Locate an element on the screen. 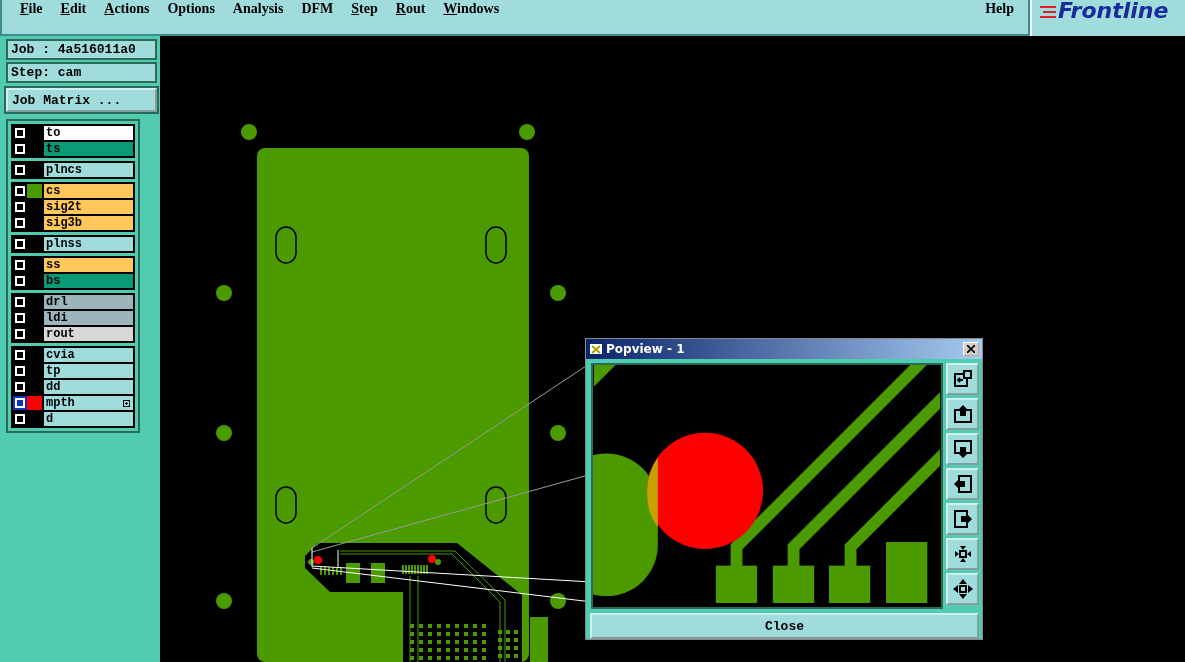 The width and height of the screenshot is (1185, 662). menu-item: Actions is located at coordinates (127, 9).